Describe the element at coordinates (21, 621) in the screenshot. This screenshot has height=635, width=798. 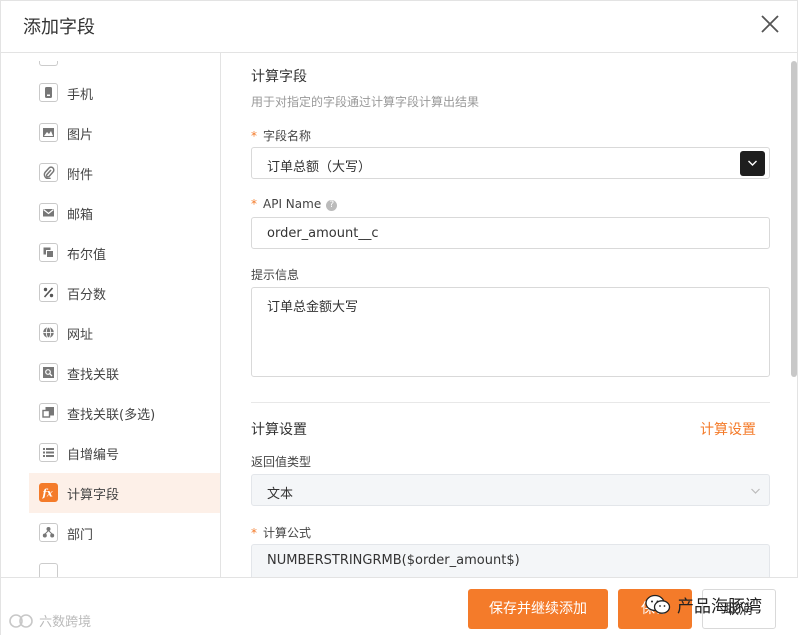
I see `watermark-logo-icon` at that location.